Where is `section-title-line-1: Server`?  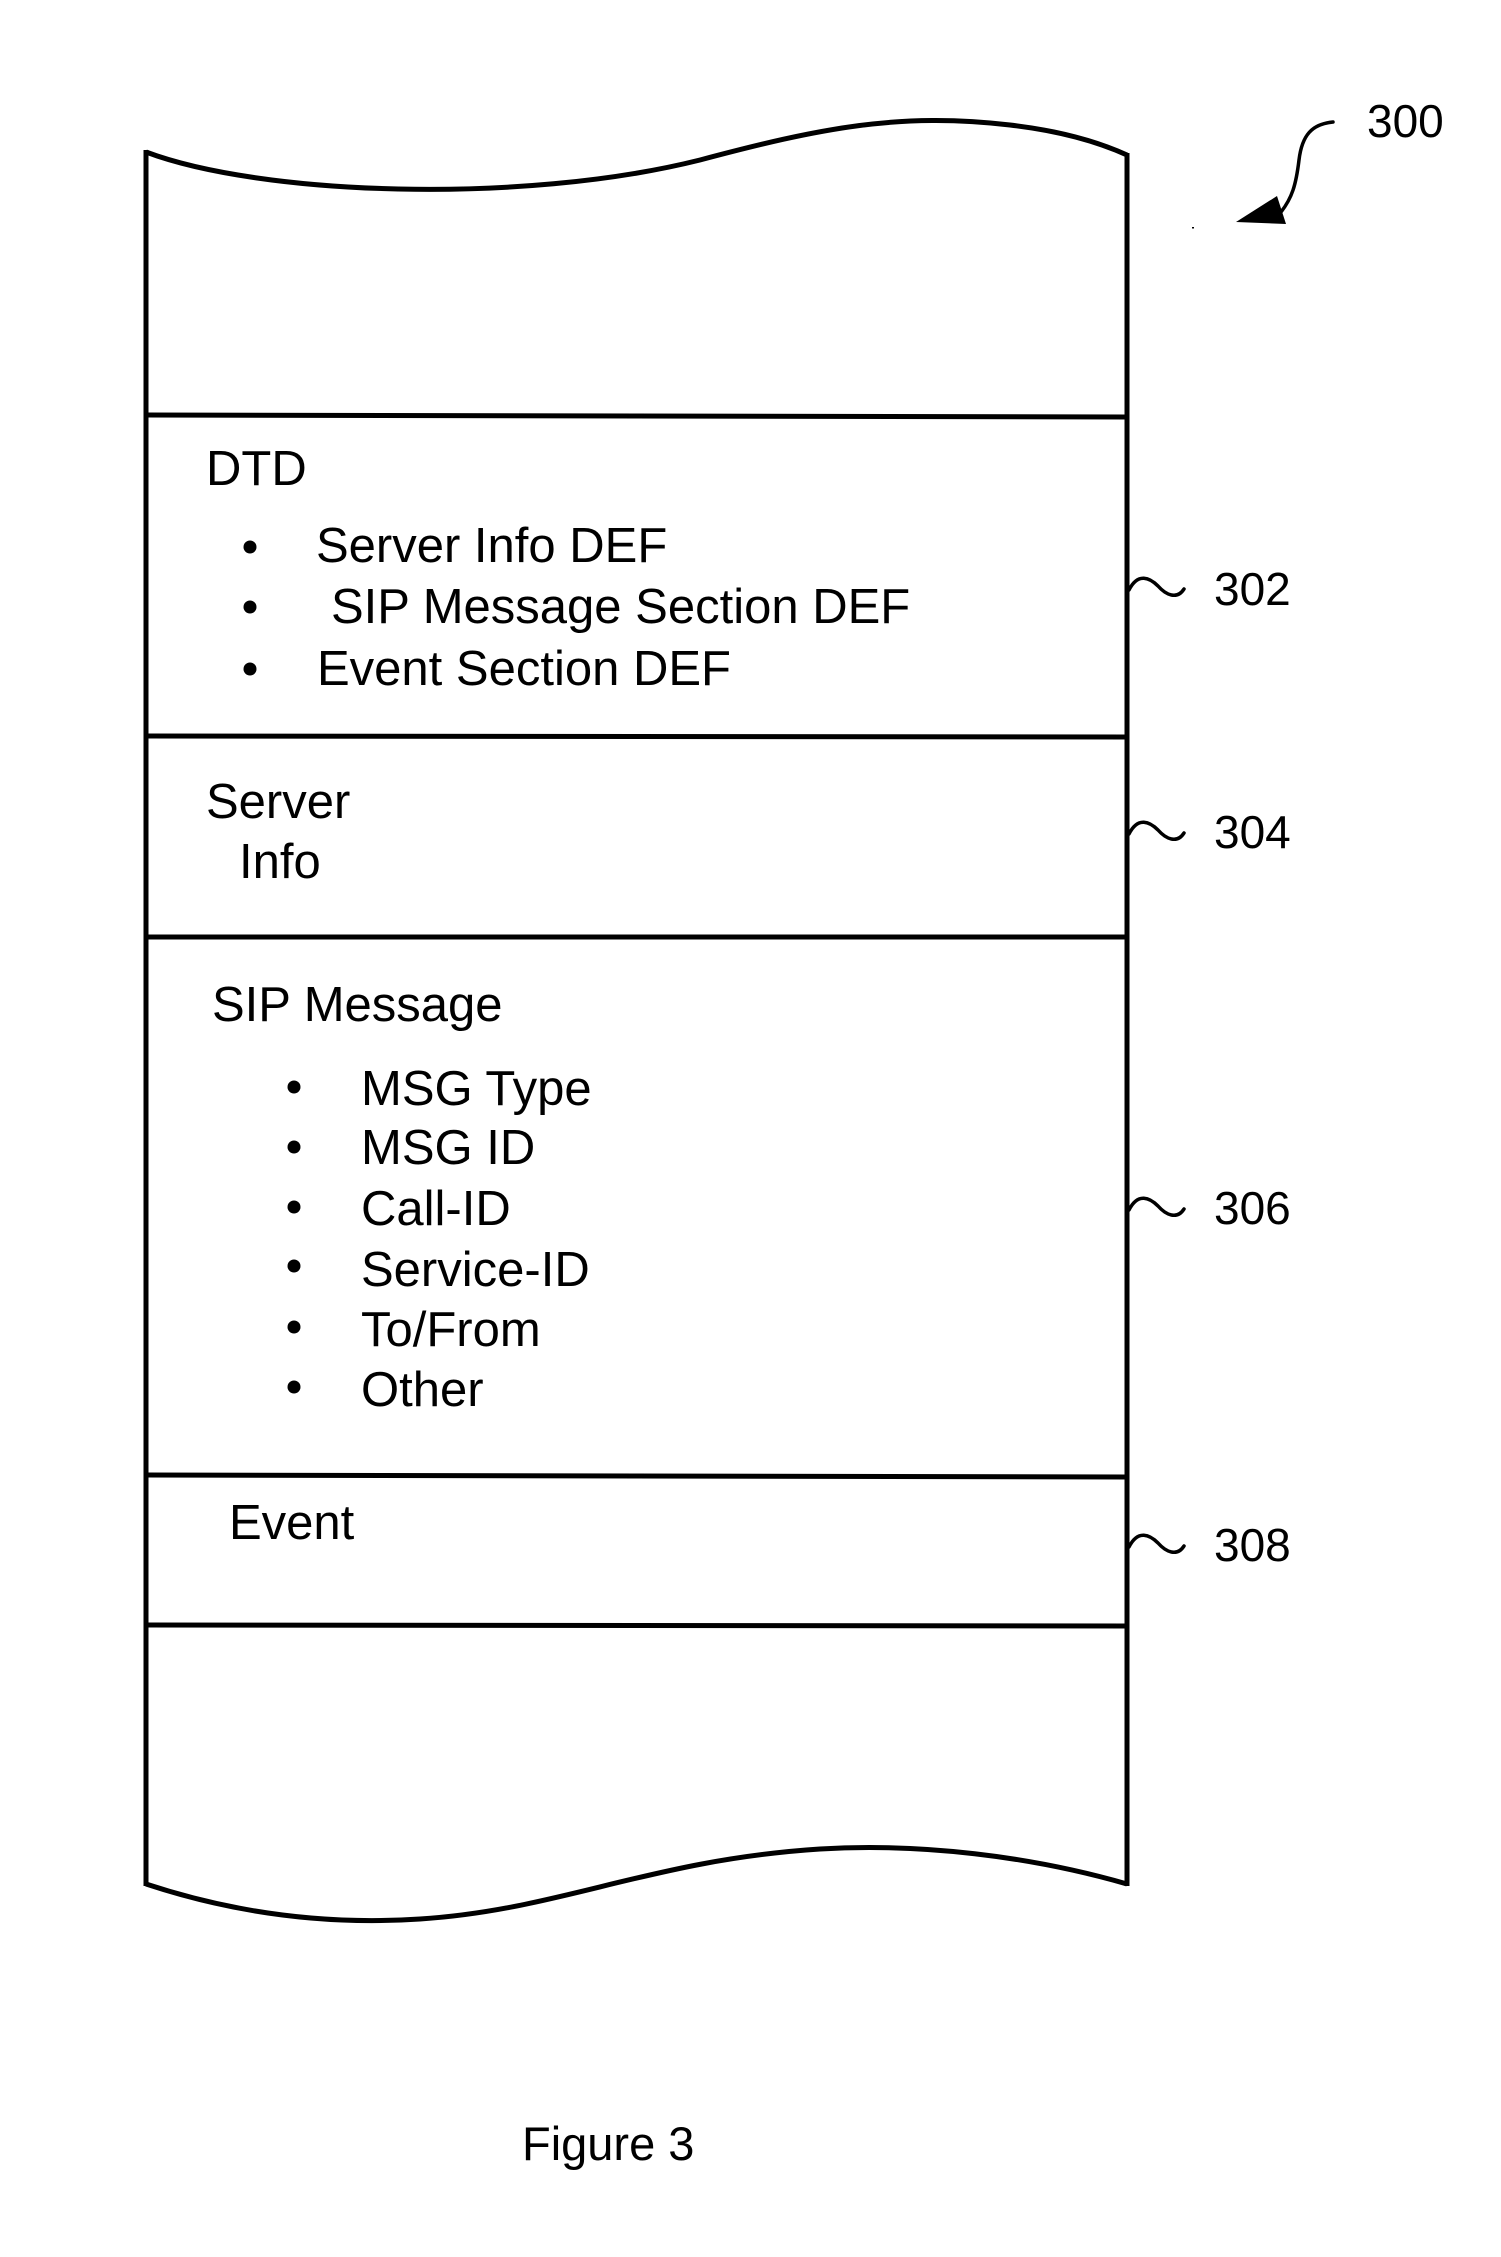 section-title-line-1: Server is located at coordinates (278, 802).